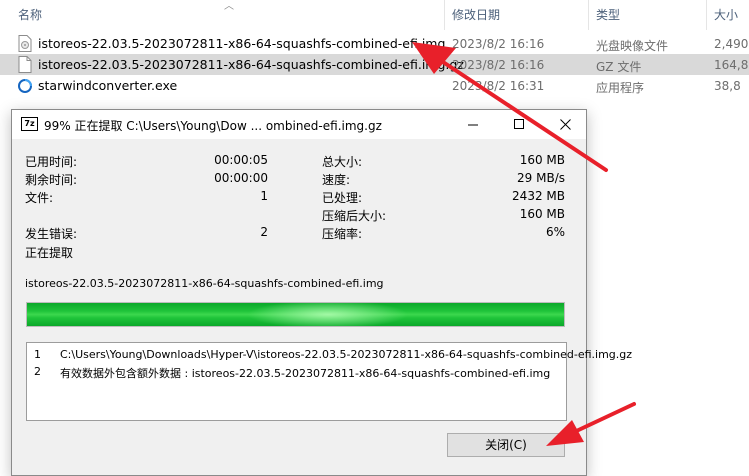 This screenshot has height=476, width=749. Describe the element at coordinates (374, 15) in the screenshot. I see `column-header-bar: ︿ 名称 修改日期 类型 大小` at that location.